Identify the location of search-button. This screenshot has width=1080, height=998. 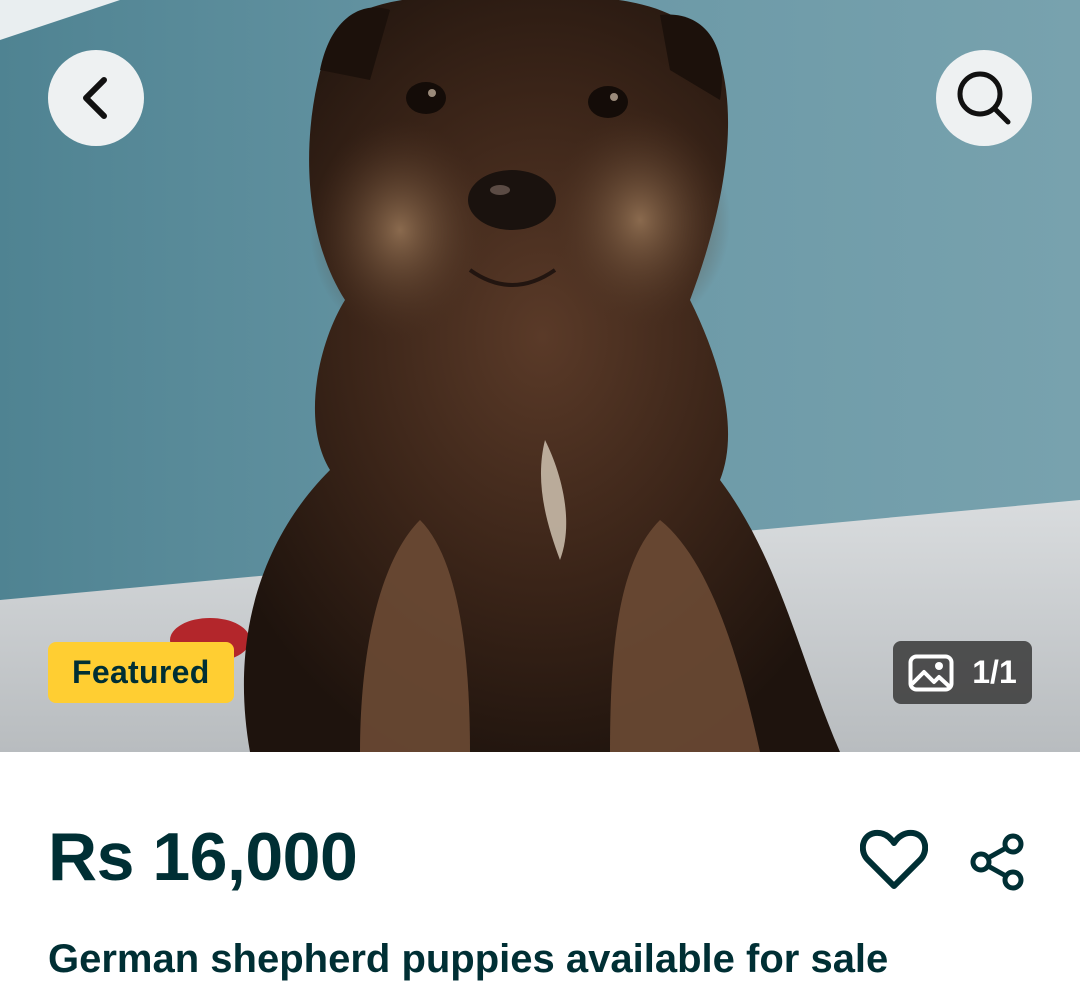
(984, 98).